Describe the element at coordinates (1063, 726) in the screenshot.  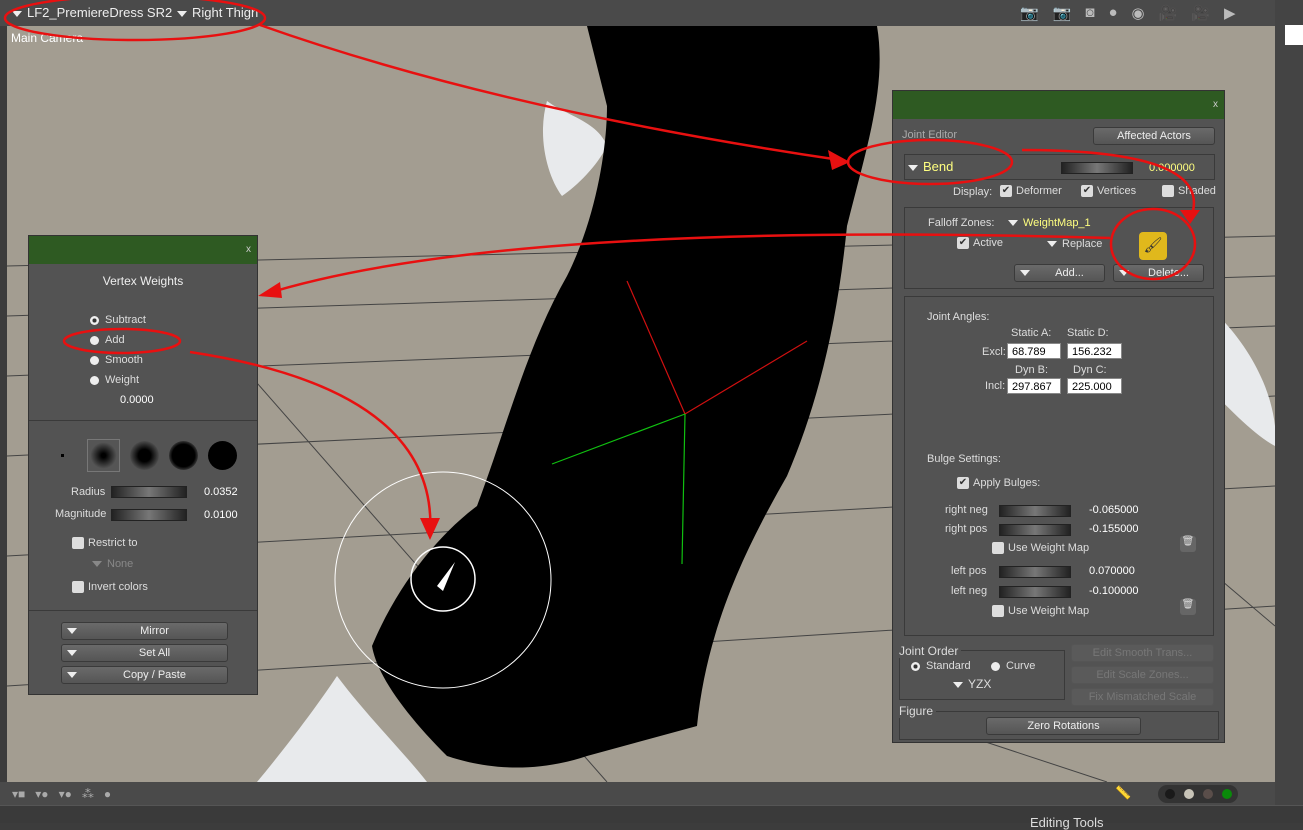
I see `zero-rotations-button: Zero Rotations` at that location.